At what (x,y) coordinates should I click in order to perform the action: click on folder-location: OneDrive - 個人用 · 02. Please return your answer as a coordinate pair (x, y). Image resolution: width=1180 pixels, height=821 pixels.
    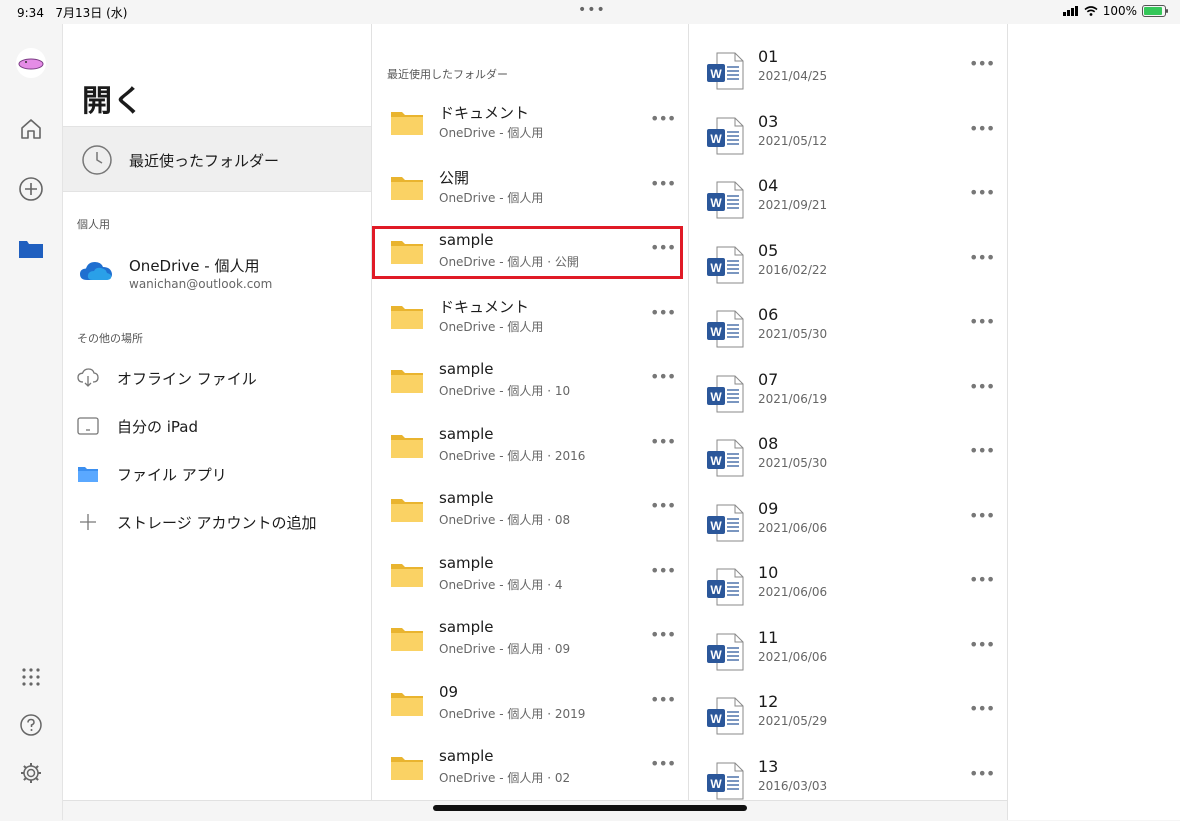
    Looking at the image, I should click on (505, 778).